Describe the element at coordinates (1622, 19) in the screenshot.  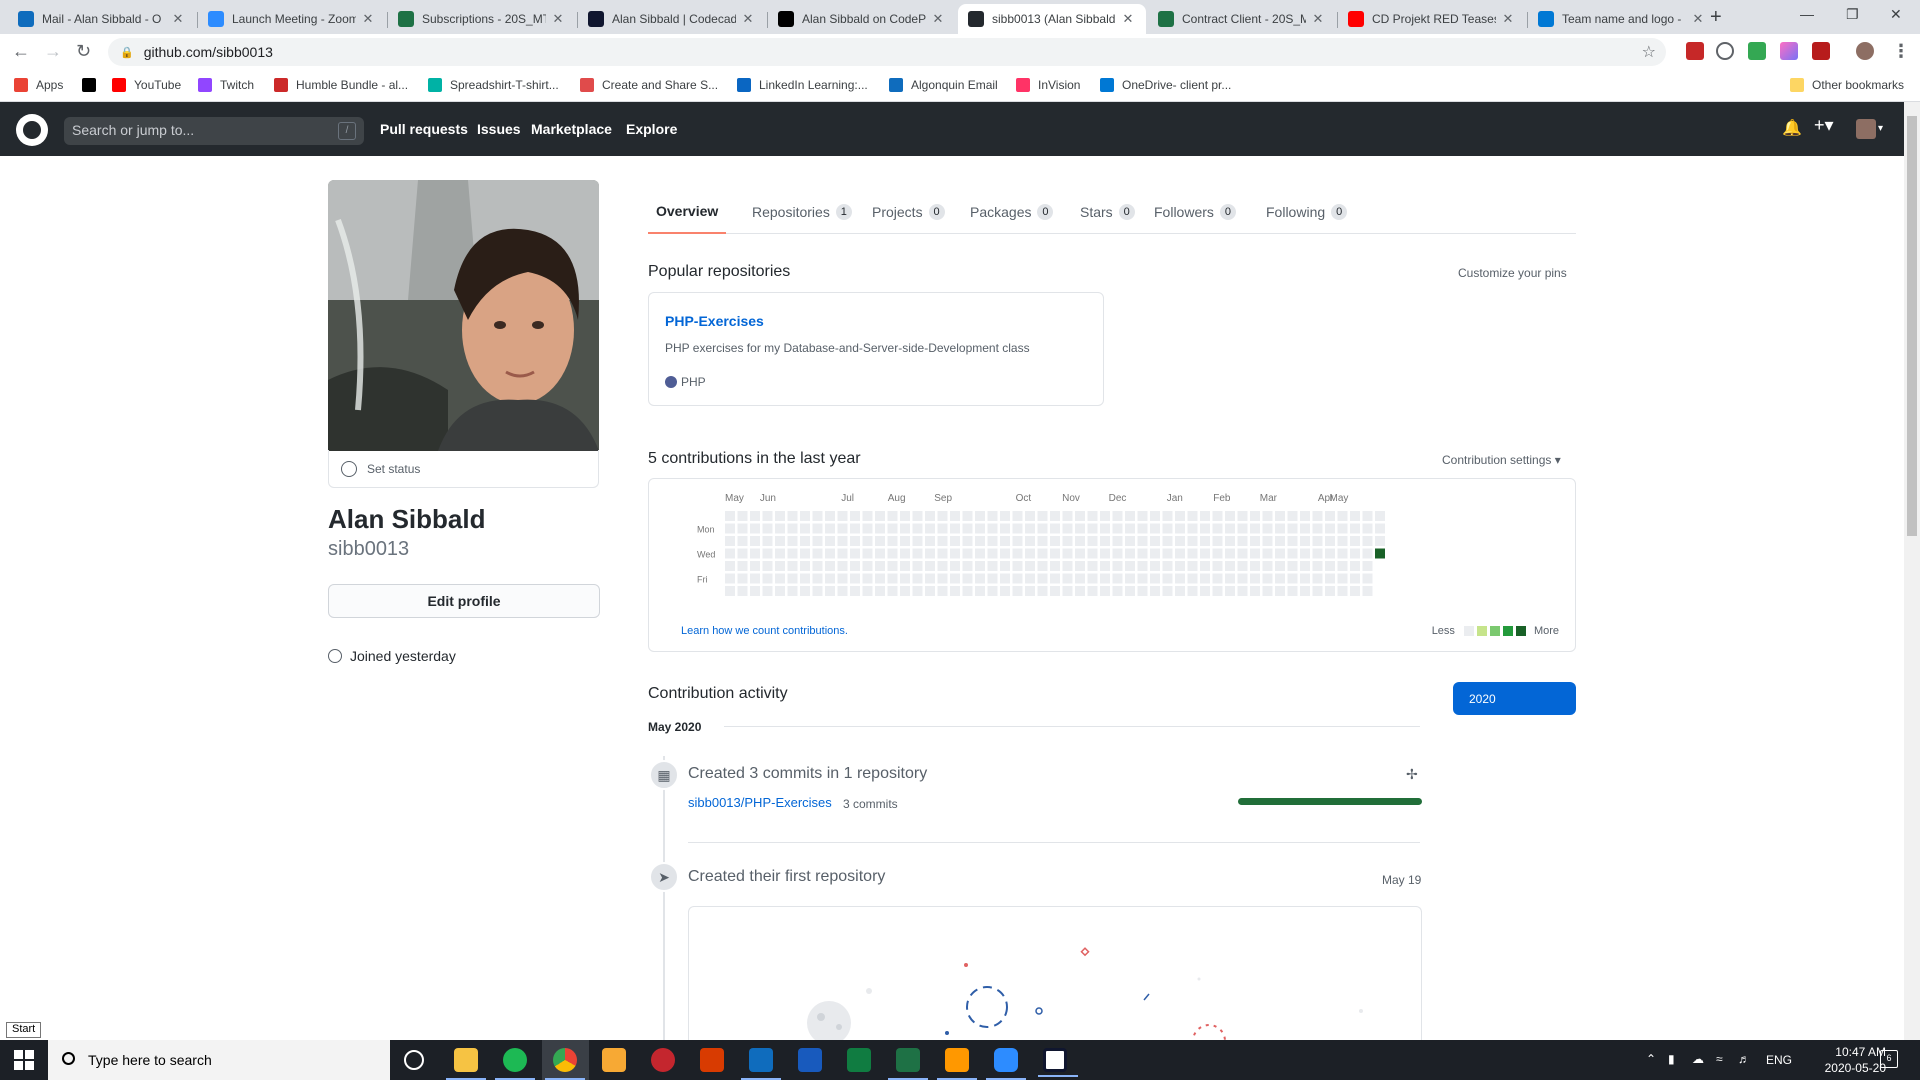
I see `browser-tab: Team name and logo - ✕` at that location.